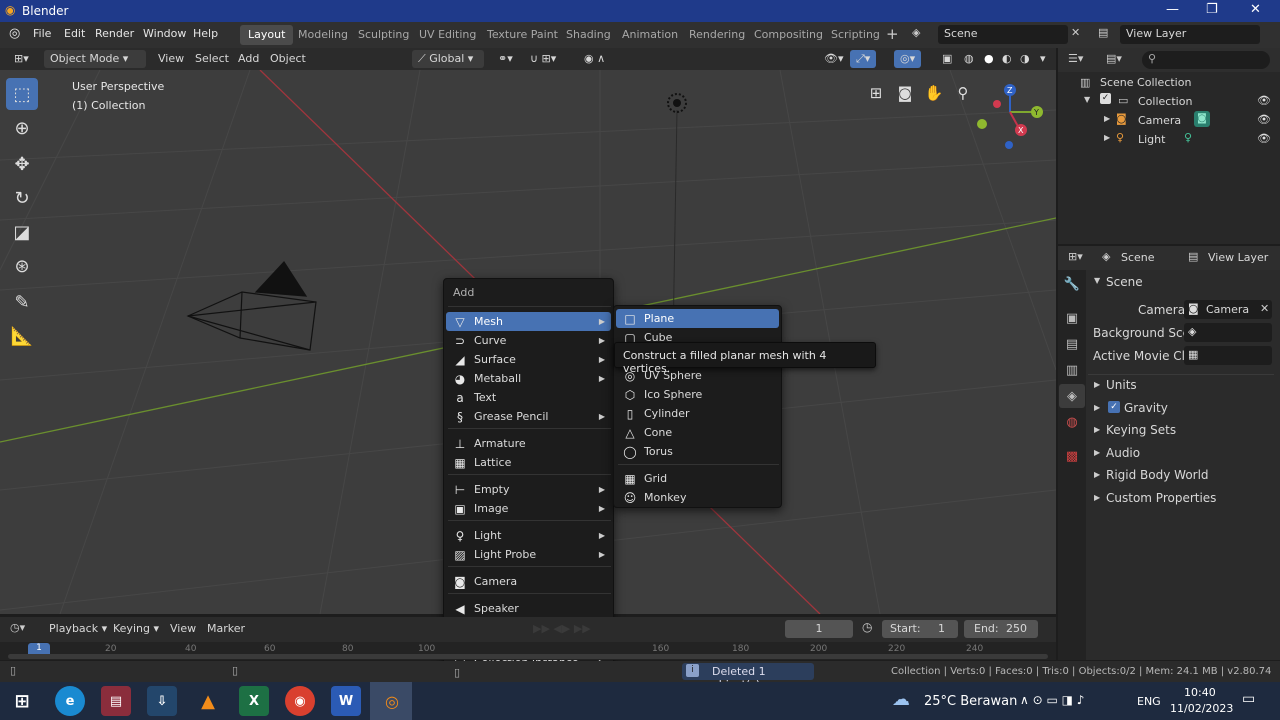 The width and height of the screenshot is (1280, 720). What do you see at coordinates (528, 489) in the screenshot?
I see `add-menu-item-empty: ⊢ Empty ▶` at bounding box center [528, 489].